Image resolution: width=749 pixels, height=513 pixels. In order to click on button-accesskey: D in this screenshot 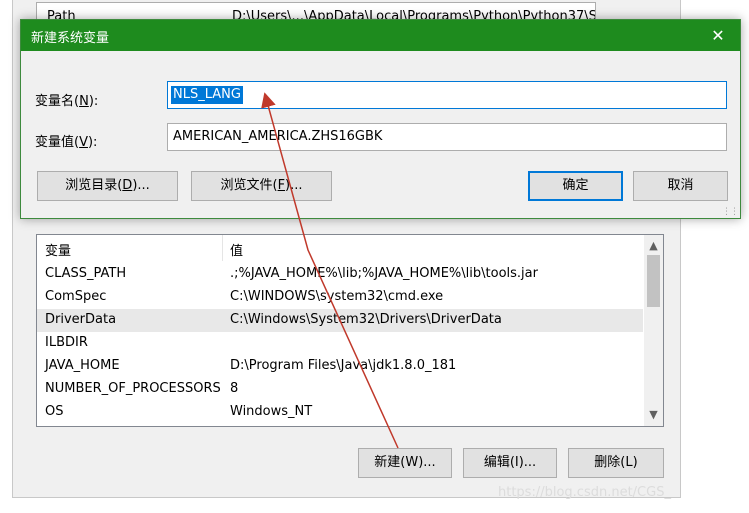, I will do `click(127, 185)`.